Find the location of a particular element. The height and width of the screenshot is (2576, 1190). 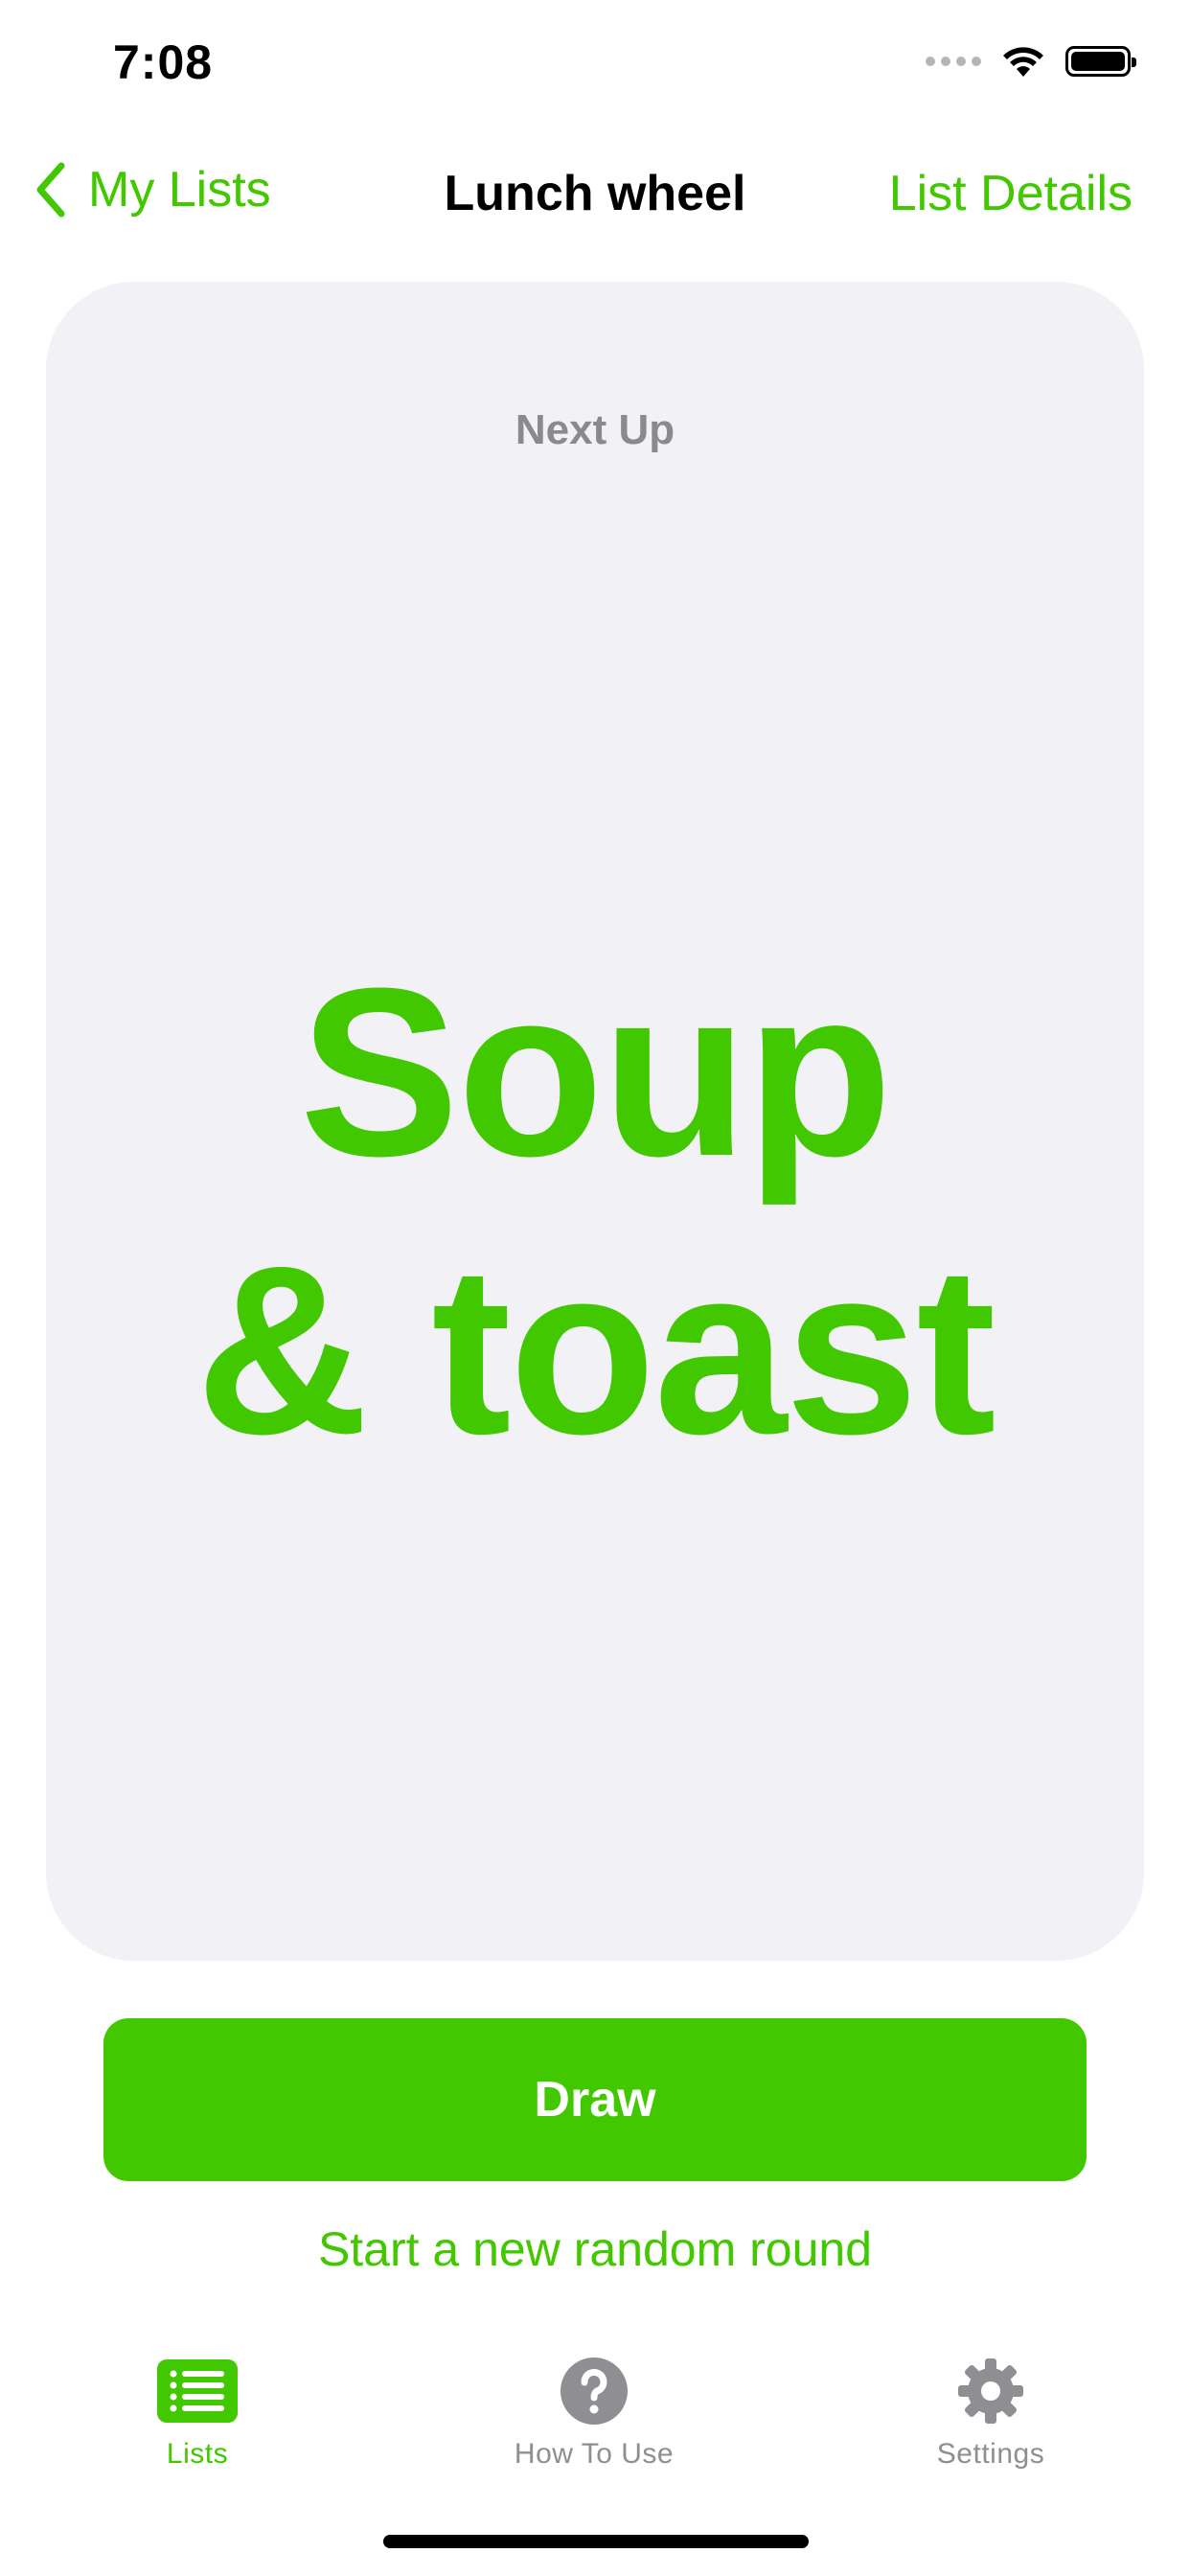

tab-lists: Lists is located at coordinates (198, 2414).